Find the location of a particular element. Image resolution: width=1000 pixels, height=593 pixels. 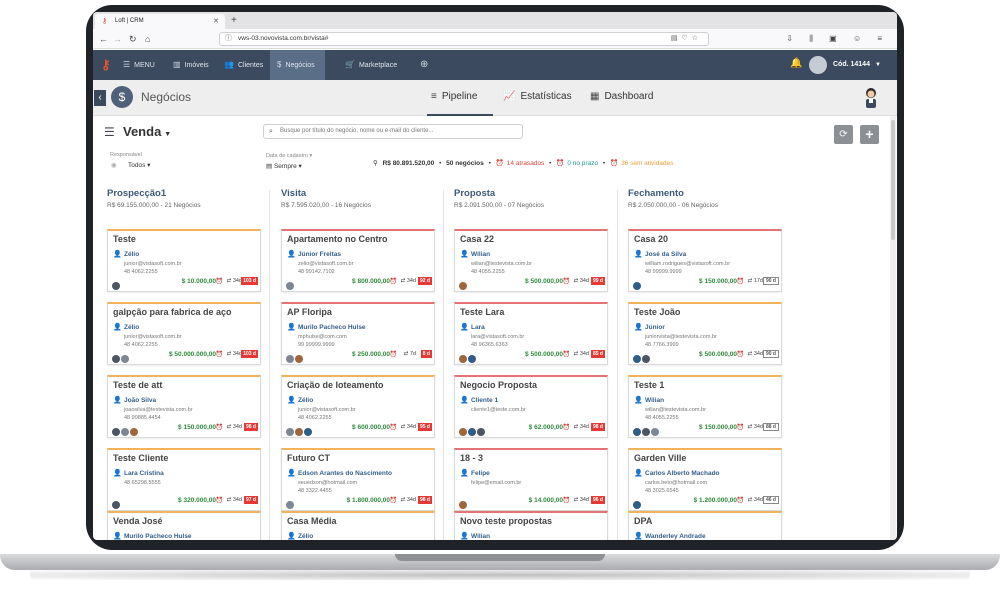

client-name: José da Silva is located at coordinates (665, 254).